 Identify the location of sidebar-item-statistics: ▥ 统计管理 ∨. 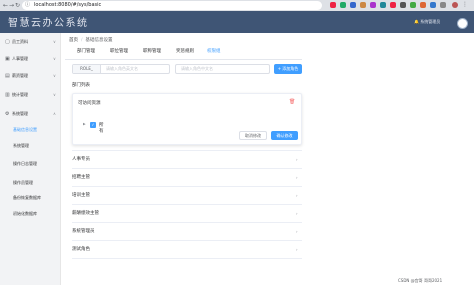
(30, 95).